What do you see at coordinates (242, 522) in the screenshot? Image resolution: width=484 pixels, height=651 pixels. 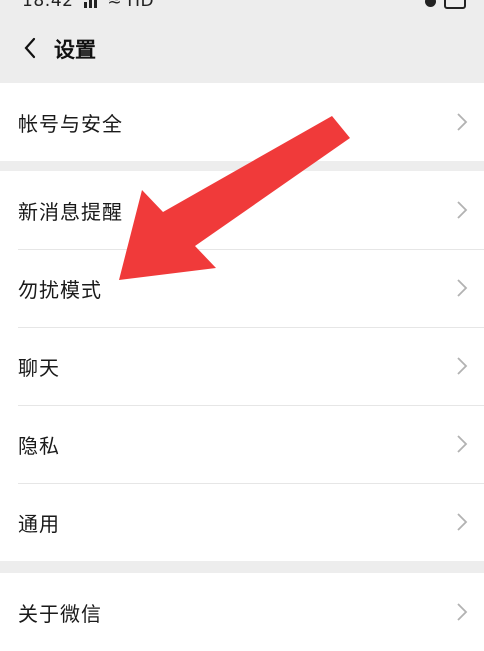 I see `settings-item-general: 通用` at bounding box center [242, 522].